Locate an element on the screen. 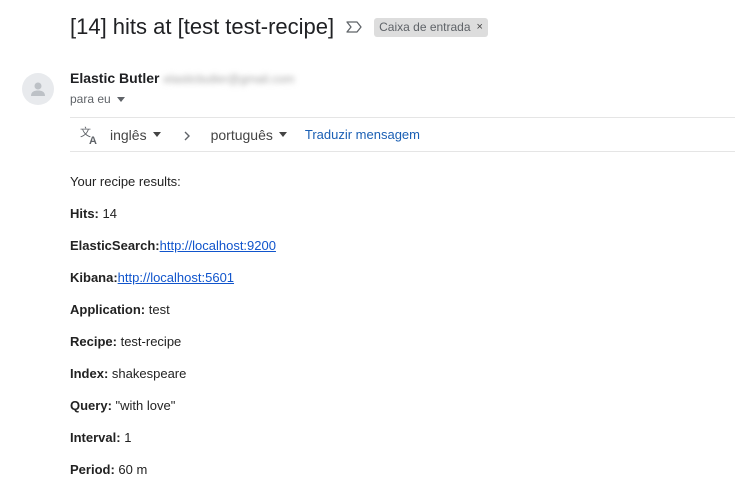 The width and height of the screenshot is (735, 500). sender-name: Elastic Butler is located at coordinates (115, 78).